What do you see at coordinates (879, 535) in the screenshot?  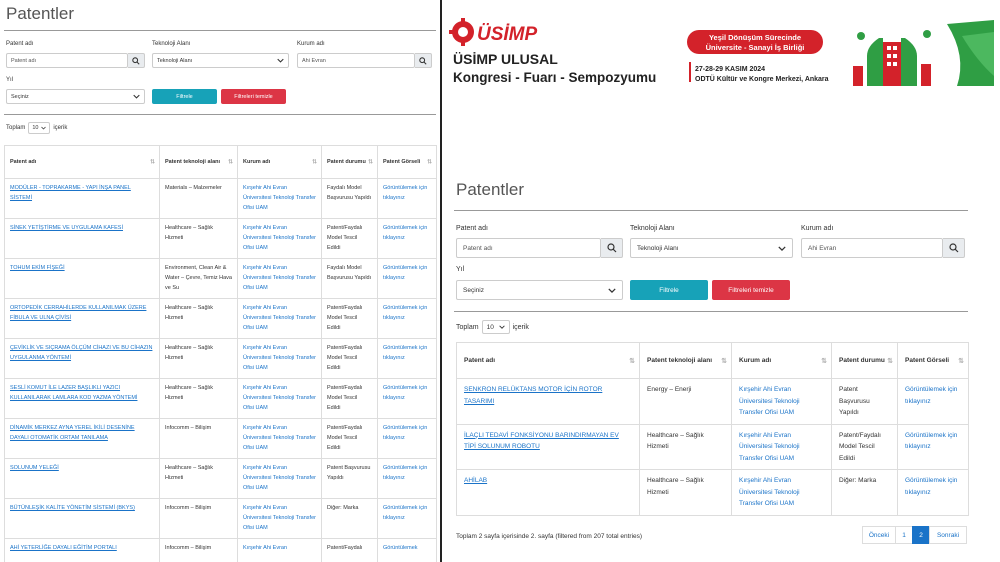 I see `pagination-previous: Önceki` at bounding box center [879, 535].